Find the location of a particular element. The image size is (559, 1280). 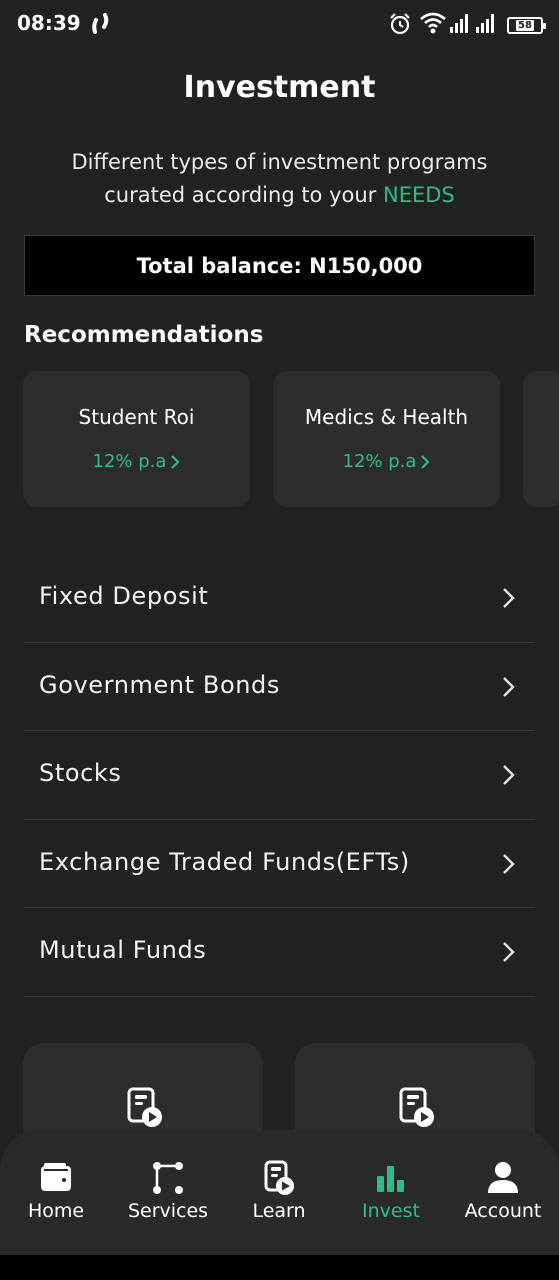

nodes-icon is located at coordinates (168, 1178).